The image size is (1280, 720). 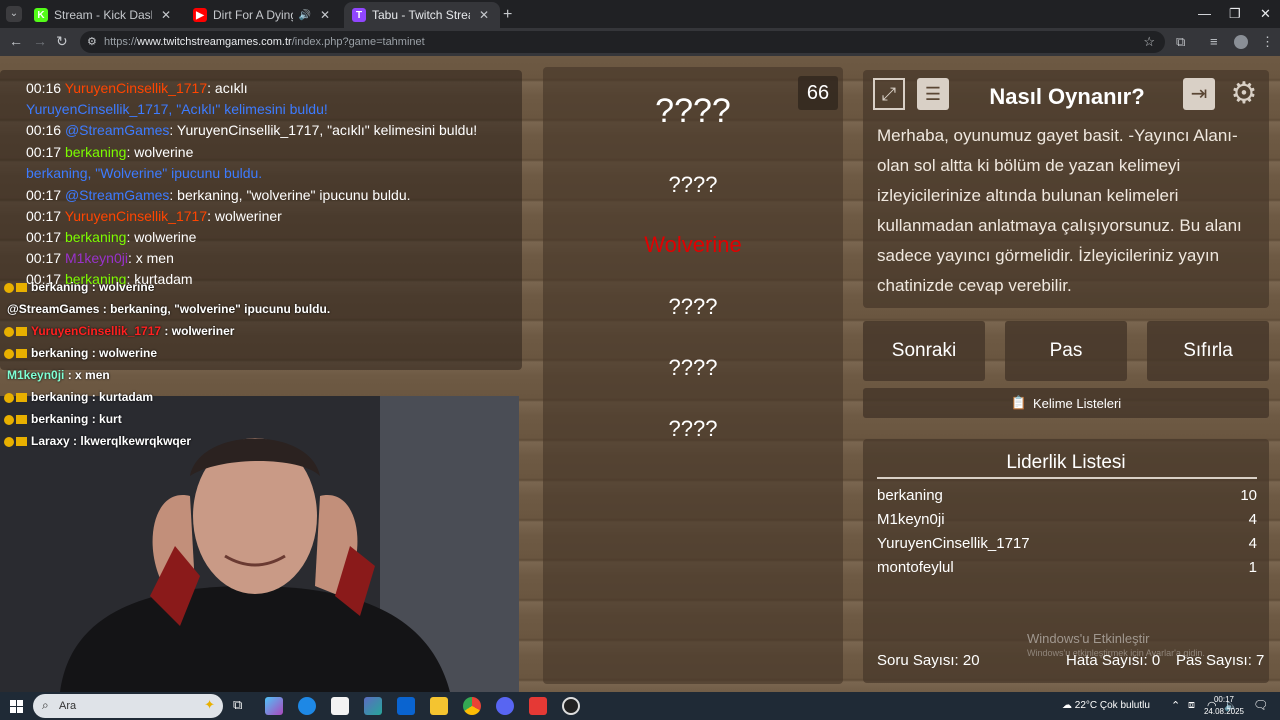 What do you see at coordinates (305, 15) in the screenshot?
I see `tab-audio-icon: 🔊` at bounding box center [305, 15].